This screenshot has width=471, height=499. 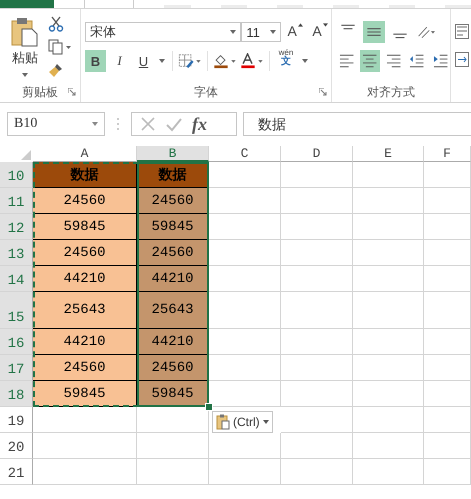 I want to click on row-header: 10, so click(x=16, y=175).